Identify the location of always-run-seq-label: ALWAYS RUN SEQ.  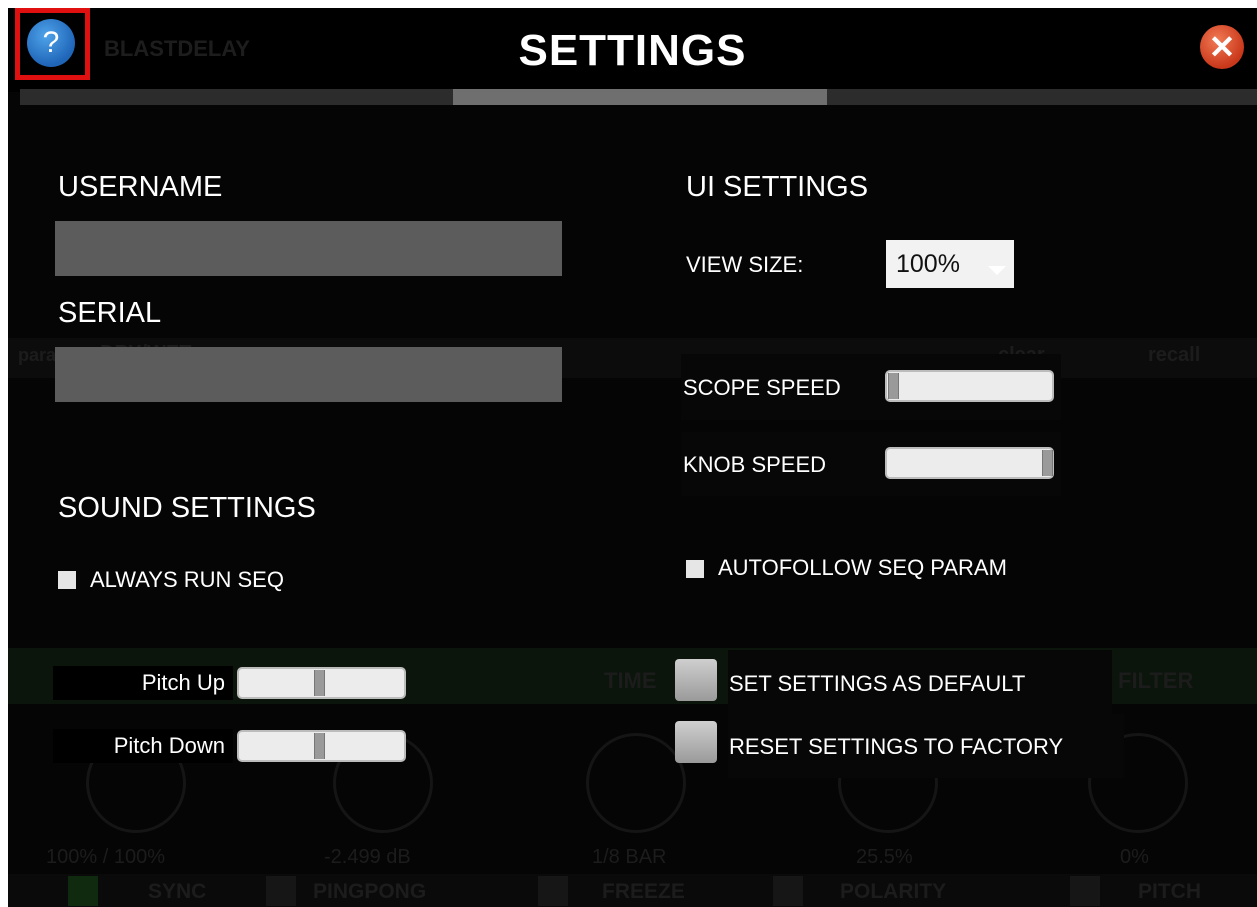
(187, 579).